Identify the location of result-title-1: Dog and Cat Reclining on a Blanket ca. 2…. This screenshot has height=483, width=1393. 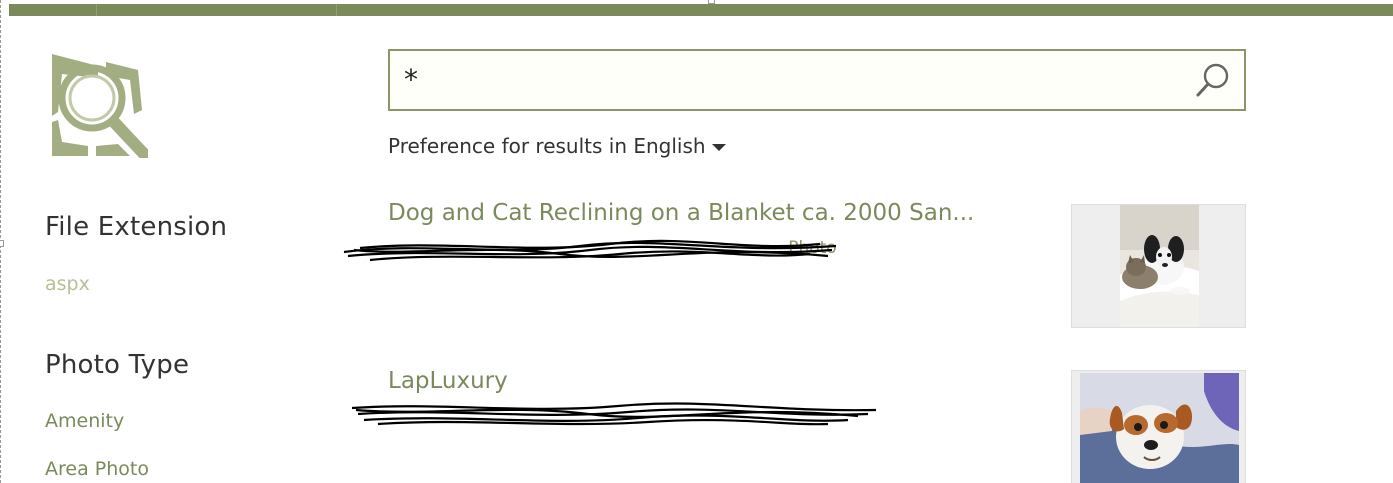
(681, 213).